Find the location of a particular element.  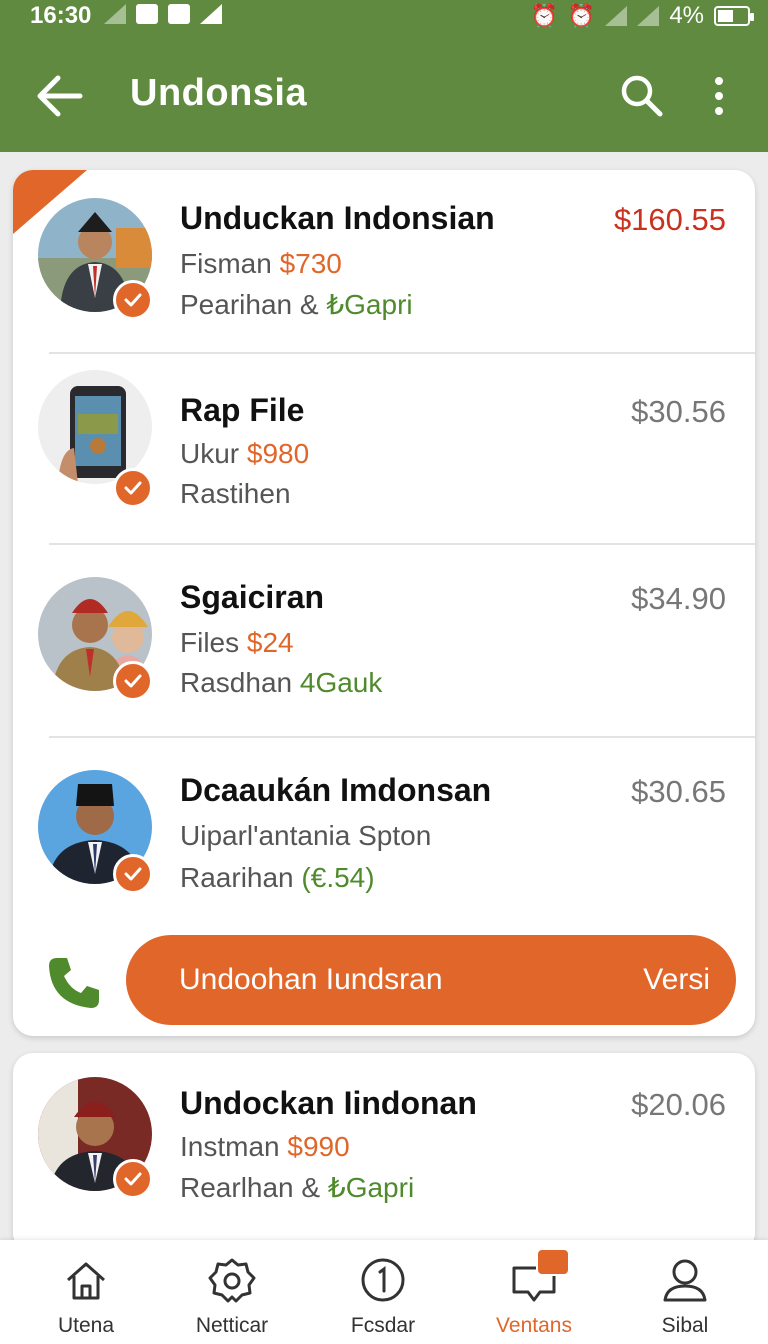

listing-price: $160.55 is located at coordinates (669, 219).